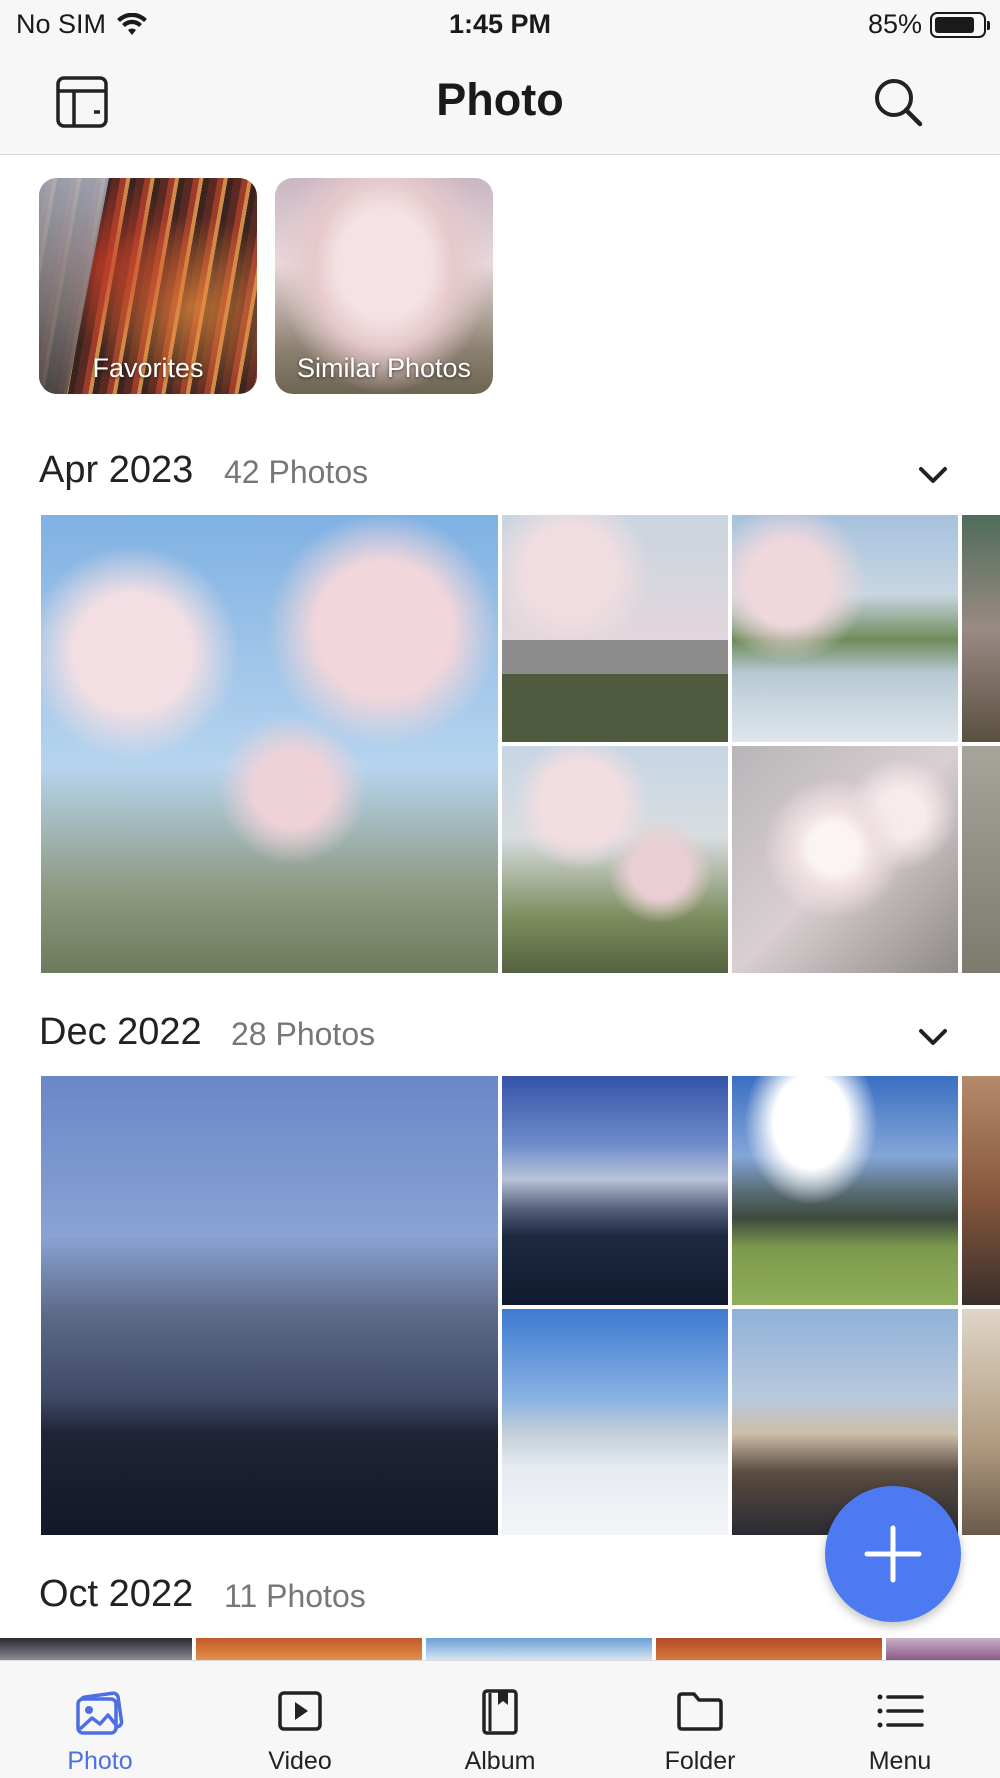 The image size is (1000, 1778). I want to click on tab-album: Album, so click(500, 1719).